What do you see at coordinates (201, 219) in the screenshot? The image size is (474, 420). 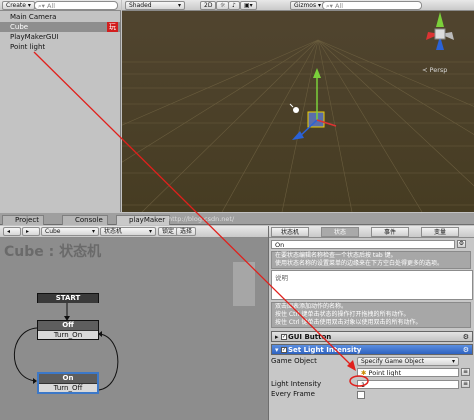 I see `watermark: http://blog.csdn.net/` at bounding box center [201, 219].